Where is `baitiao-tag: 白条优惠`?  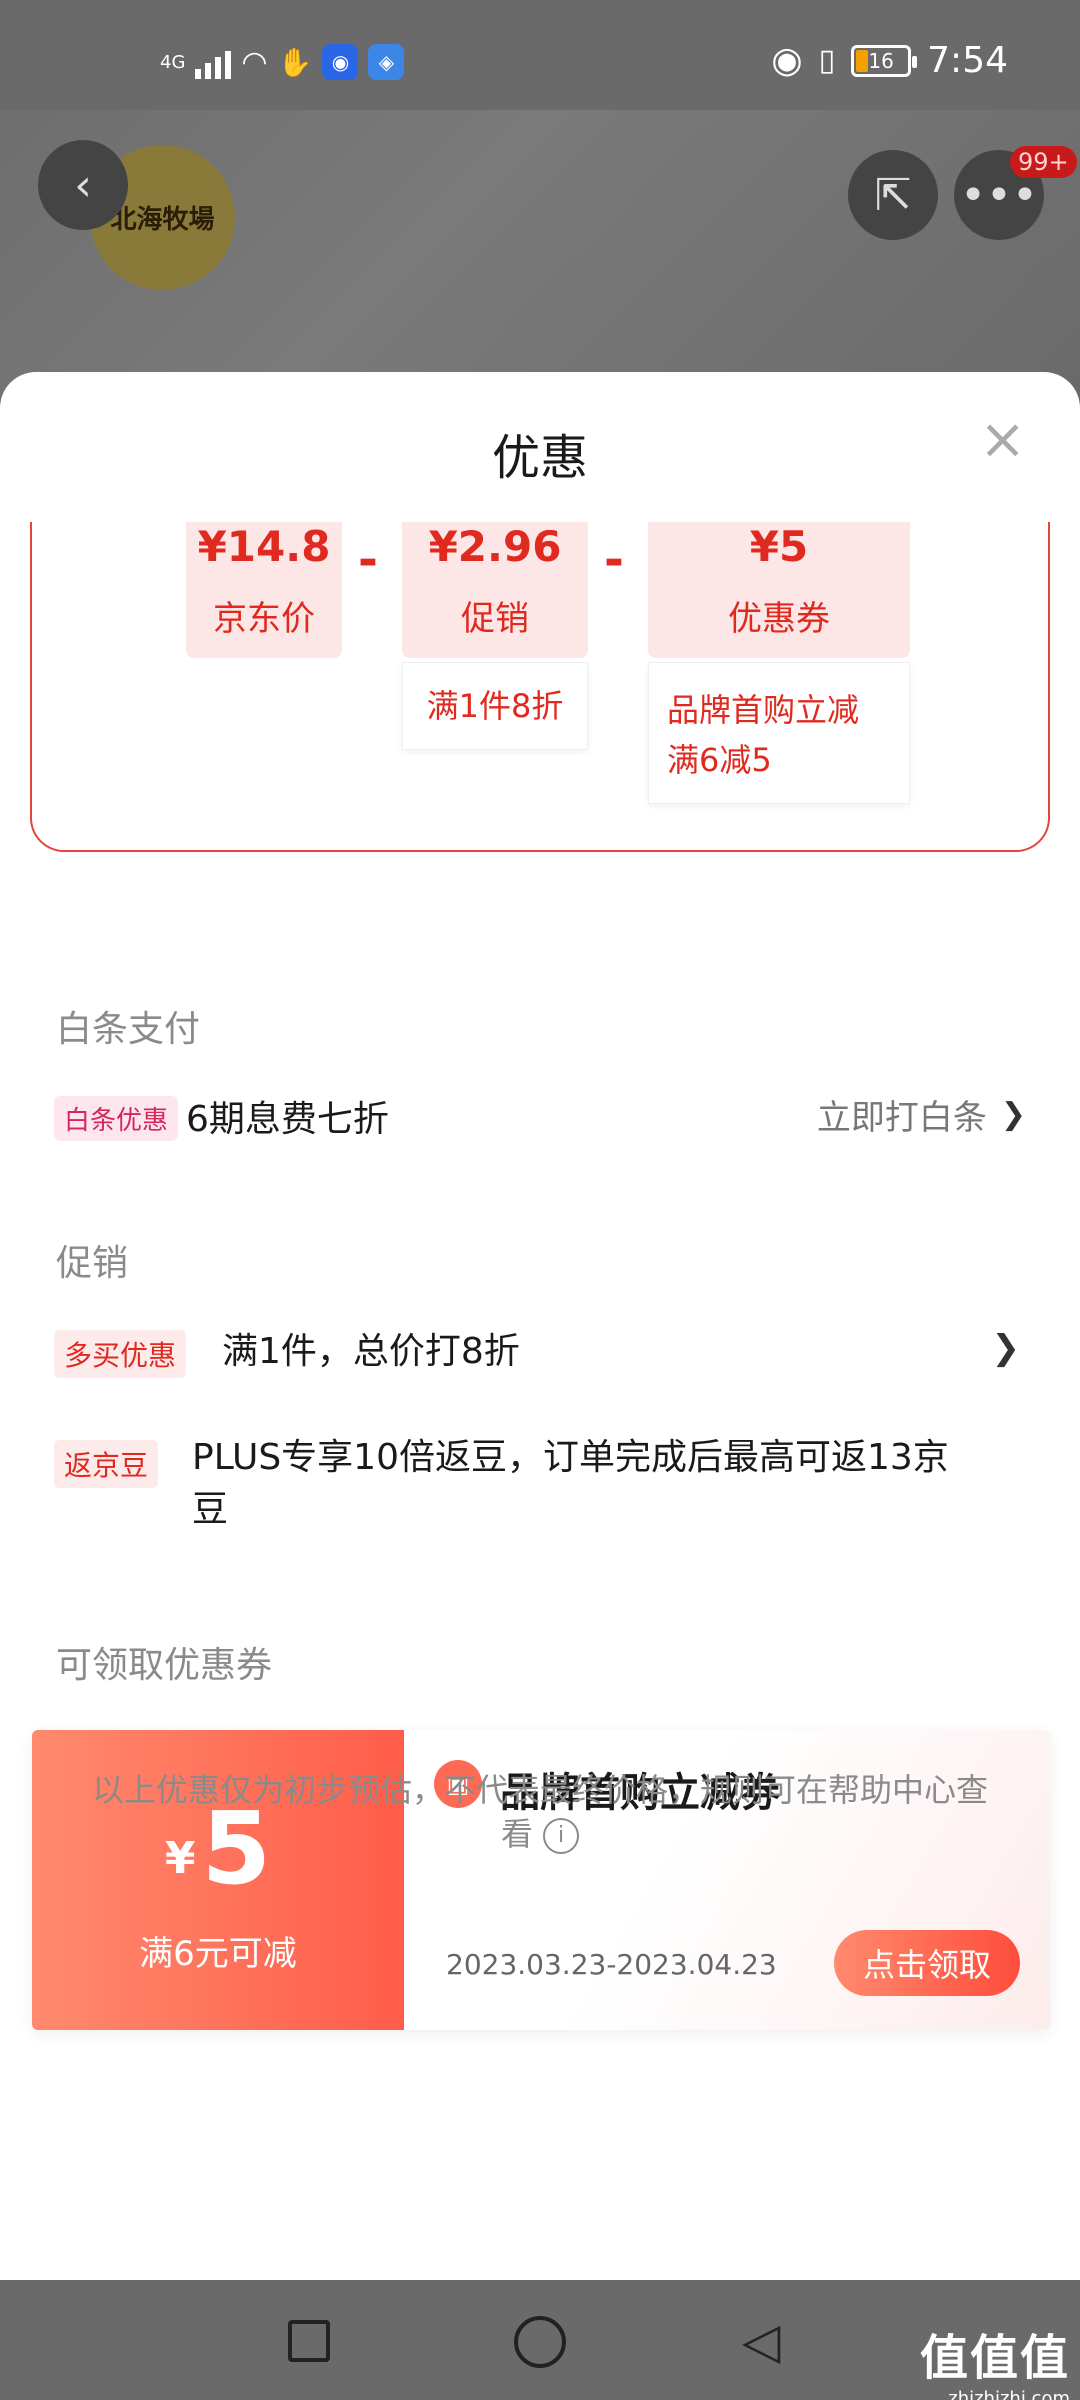
baitiao-tag: 白条优惠 is located at coordinates (116, 1118).